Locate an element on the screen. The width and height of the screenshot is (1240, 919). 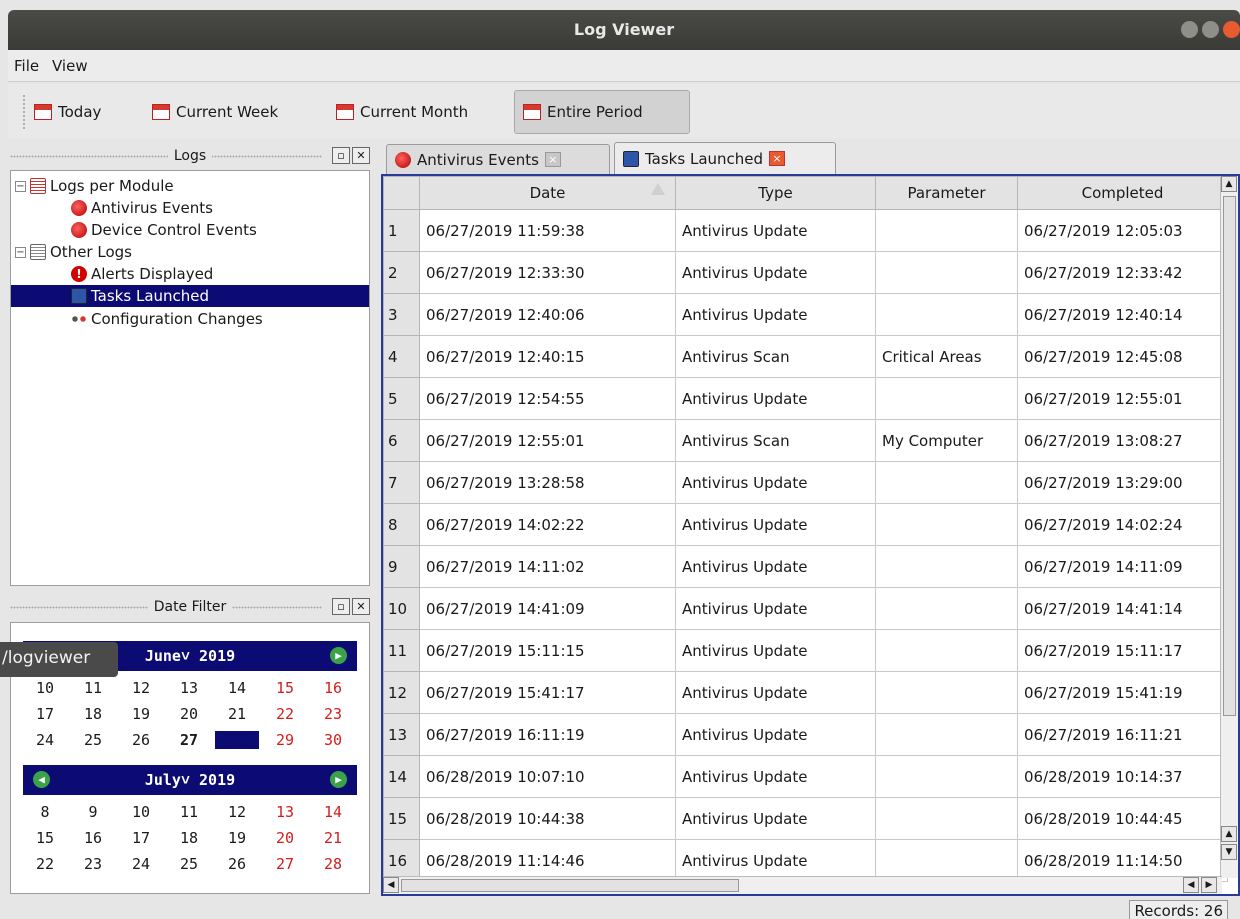
tree-item-logs-per-module: − Logs per Module is located at coordinates (94, 186).